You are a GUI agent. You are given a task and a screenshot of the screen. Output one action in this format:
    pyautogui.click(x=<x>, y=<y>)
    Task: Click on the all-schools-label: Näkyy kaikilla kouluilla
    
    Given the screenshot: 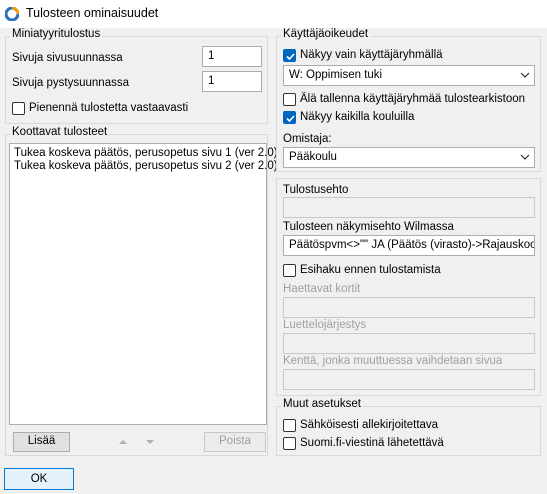 What is the action you would take?
    pyautogui.click(x=357, y=117)
    